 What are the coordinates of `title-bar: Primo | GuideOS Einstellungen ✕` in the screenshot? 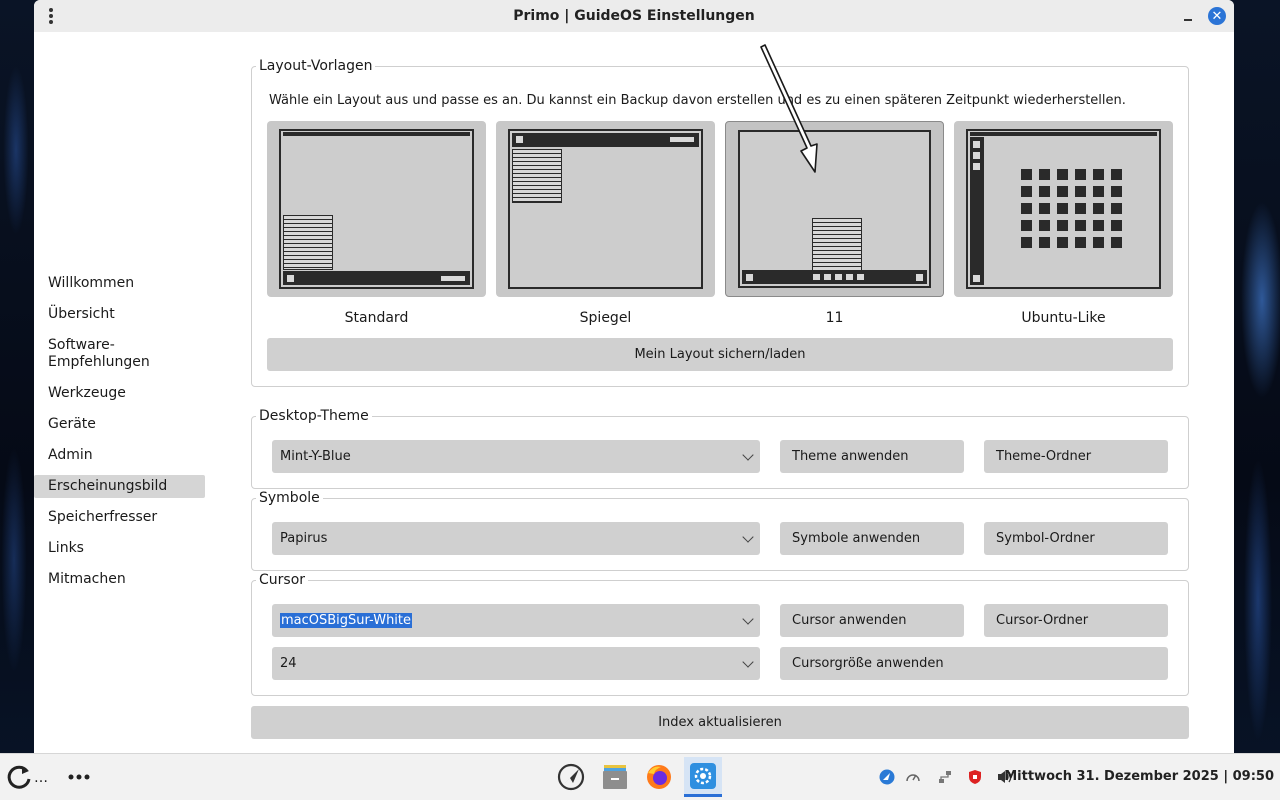 It's located at (634, 16).